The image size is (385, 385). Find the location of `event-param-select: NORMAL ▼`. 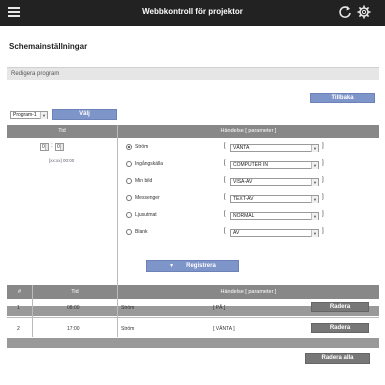

event-param-select: NORMAL ▼ is located at coordinates (274, 216).